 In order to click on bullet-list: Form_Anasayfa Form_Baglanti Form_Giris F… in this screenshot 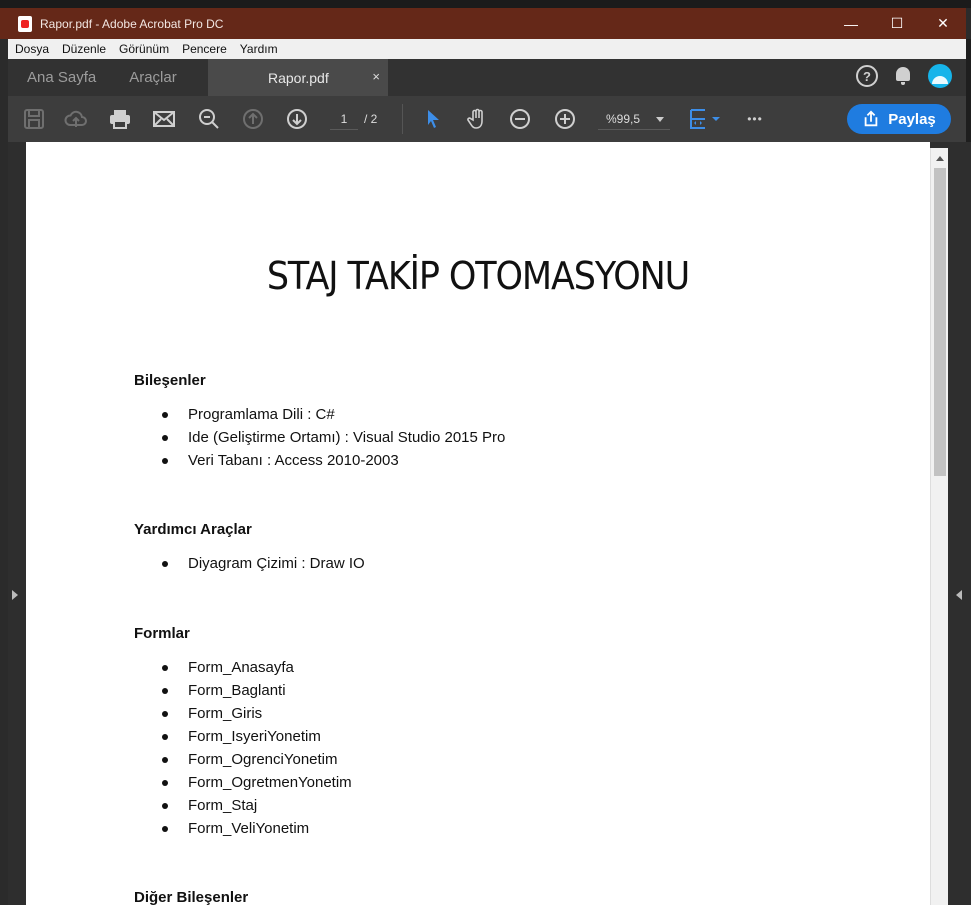, I will do `click(243, 748)`.